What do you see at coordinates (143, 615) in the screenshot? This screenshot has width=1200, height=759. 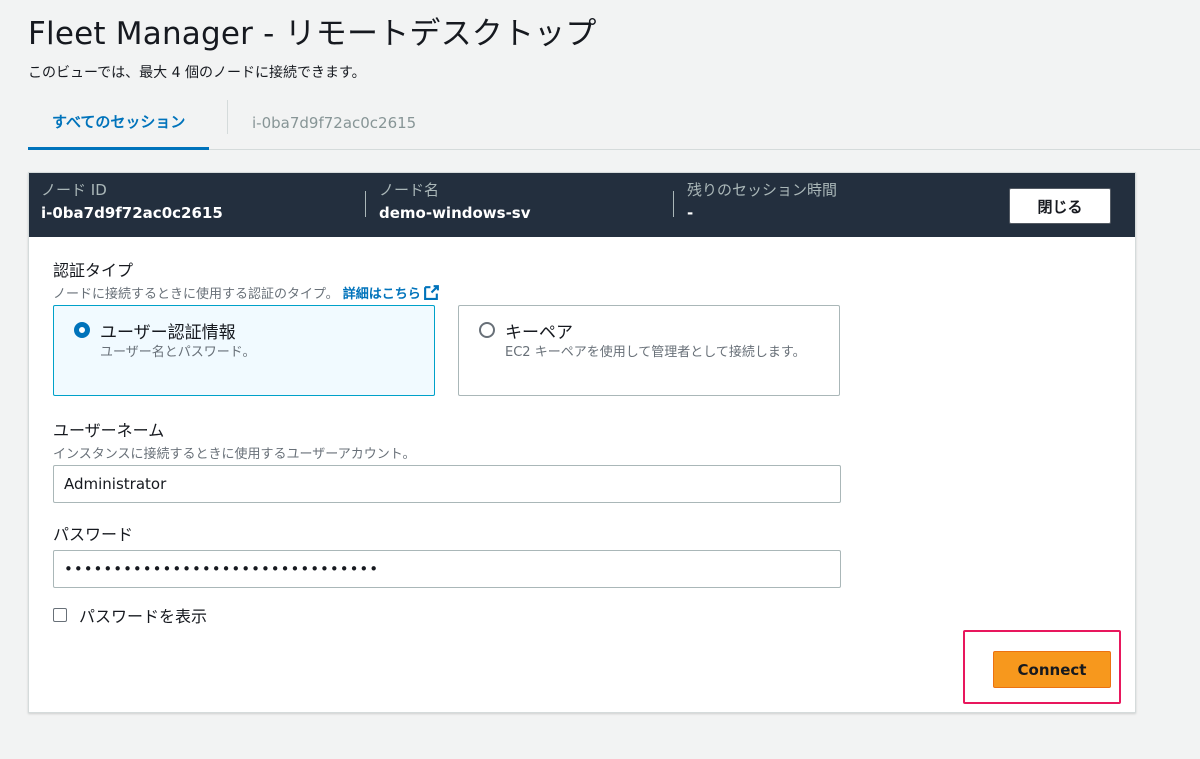 I see `show-password-label: パスワードを表示` at bounding box center [143, 615].